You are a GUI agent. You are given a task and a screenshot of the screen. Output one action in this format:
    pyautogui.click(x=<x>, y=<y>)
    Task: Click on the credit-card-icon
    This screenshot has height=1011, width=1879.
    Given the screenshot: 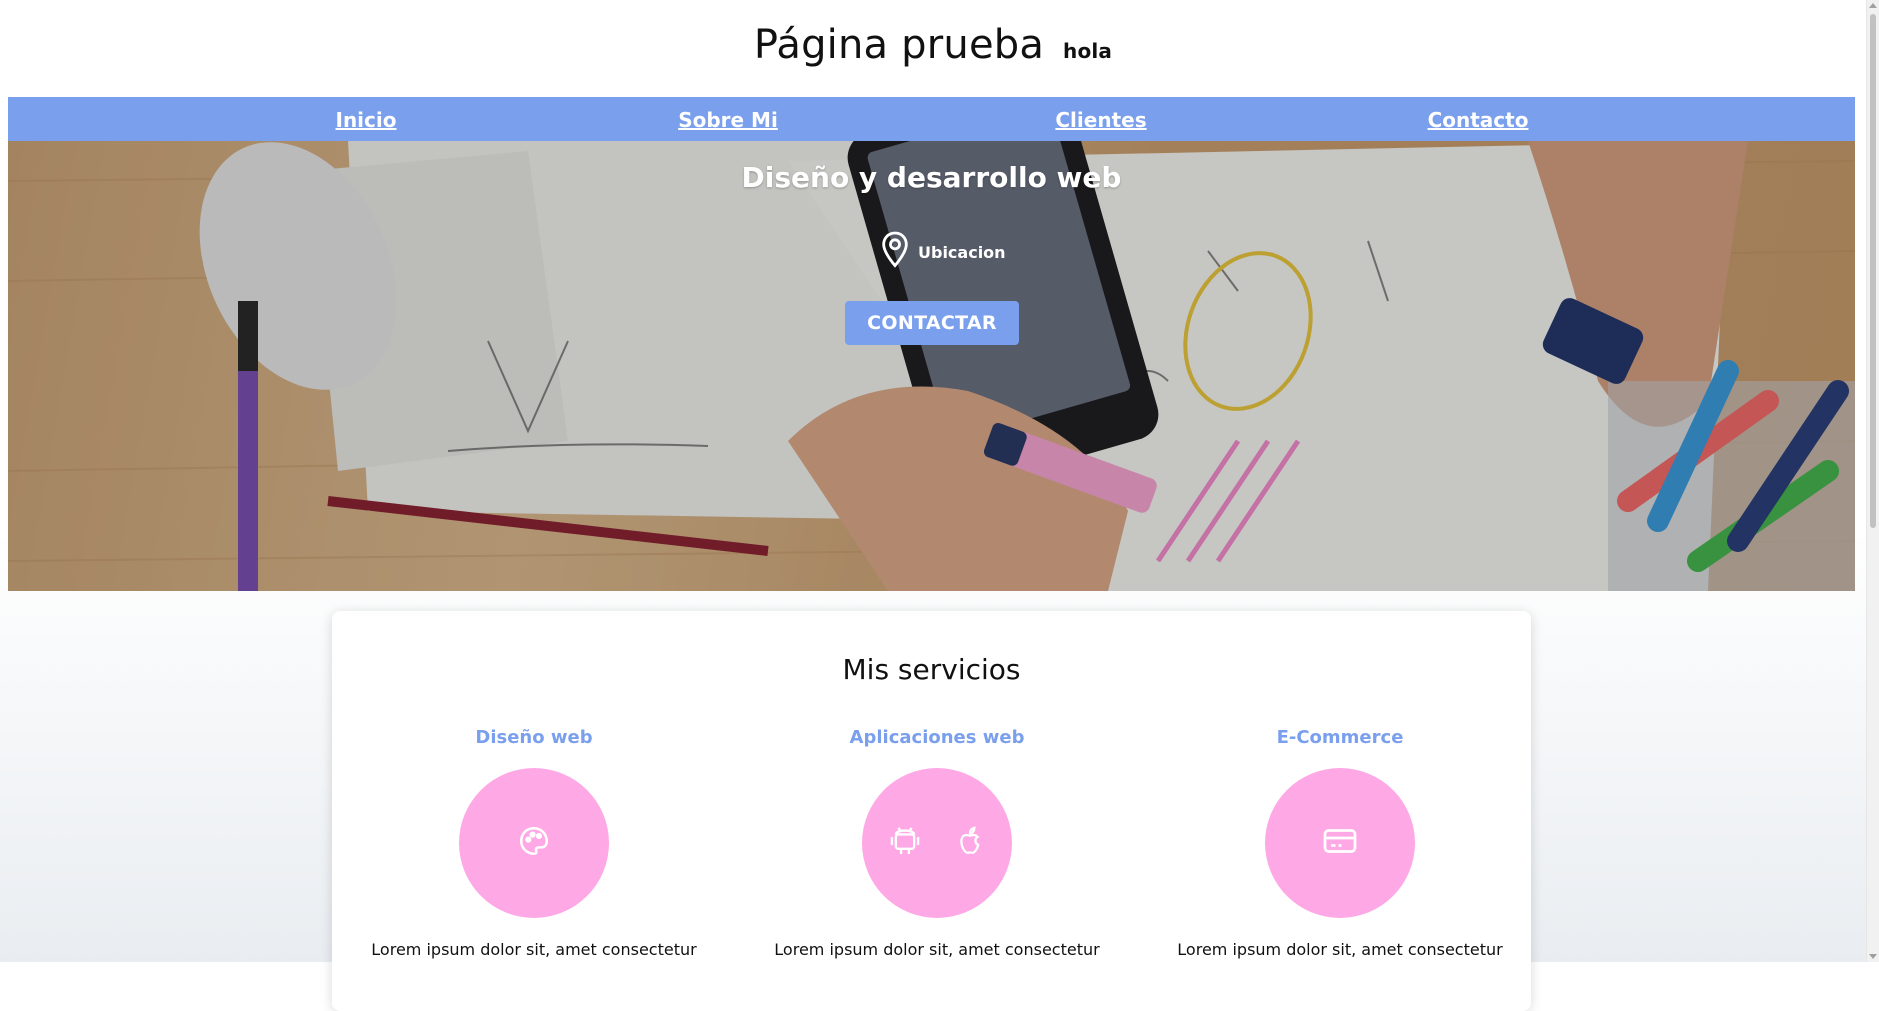 What is the action you would take?
    pyautogui.click(x=1340, y=843)
    